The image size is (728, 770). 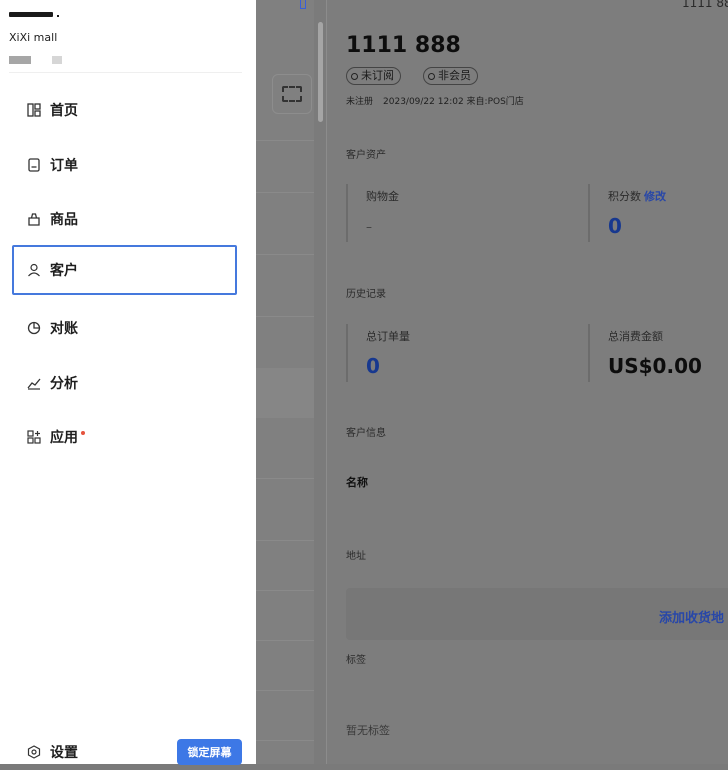 What do you see at coordinates (658, 353) in the screenshot?
I see `total-spent-stat: 总消费金额 US$0.00` at bounding box center [658, 353].